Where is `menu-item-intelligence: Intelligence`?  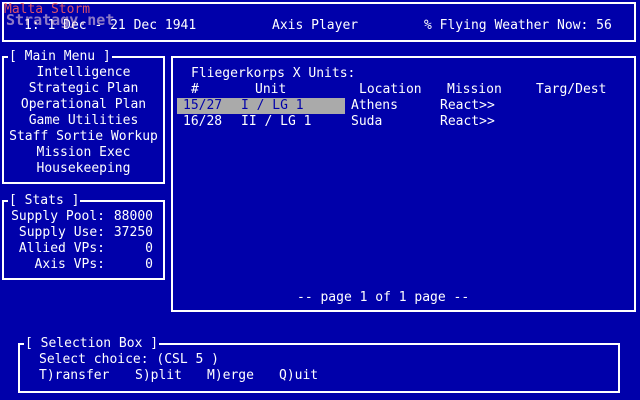 menu-item-intelligence: Intelligence is located at coordinates (83, 73).